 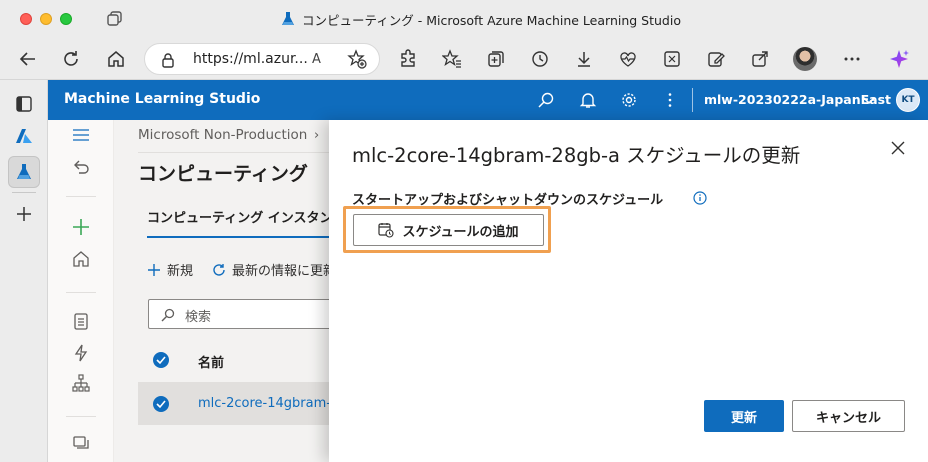 What do you see at coordinates (250, 237) in the screenshot?
I see `active-tab-indicator` at bounding box center [250, 237].